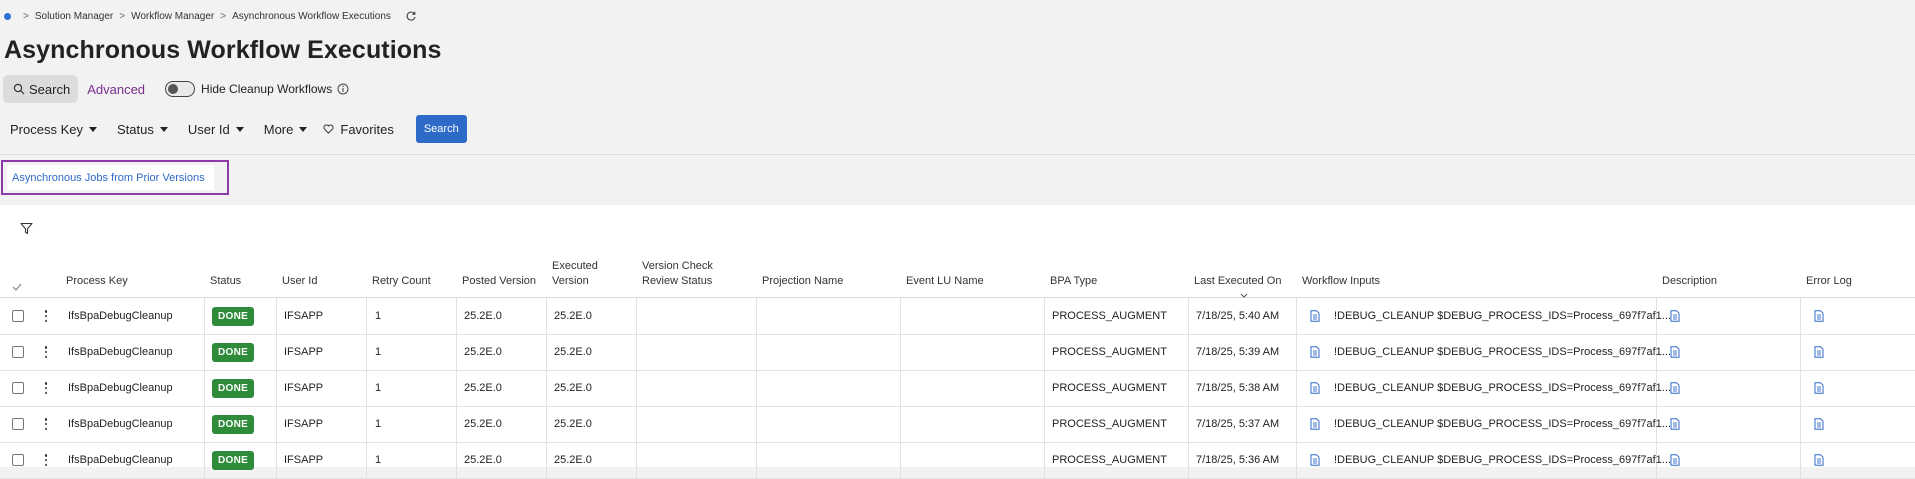  What do you see at coordinates (110, 177) in the screenshot?
I see `tab-prior-versions: Asynchronous Jobs from Prior Versions` at bounding box center [110, 177].